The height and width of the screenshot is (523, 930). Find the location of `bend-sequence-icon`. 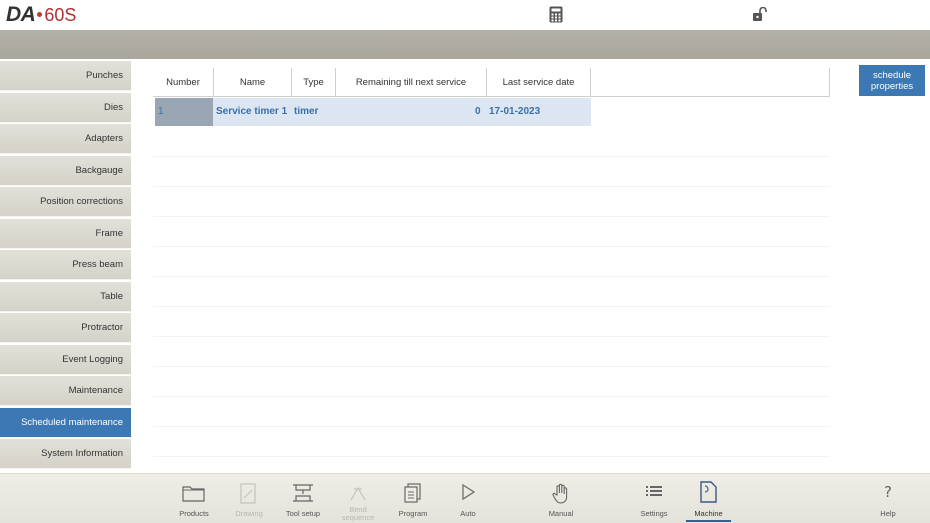

bend-sequence-icon is located at coordinates (358, 493).